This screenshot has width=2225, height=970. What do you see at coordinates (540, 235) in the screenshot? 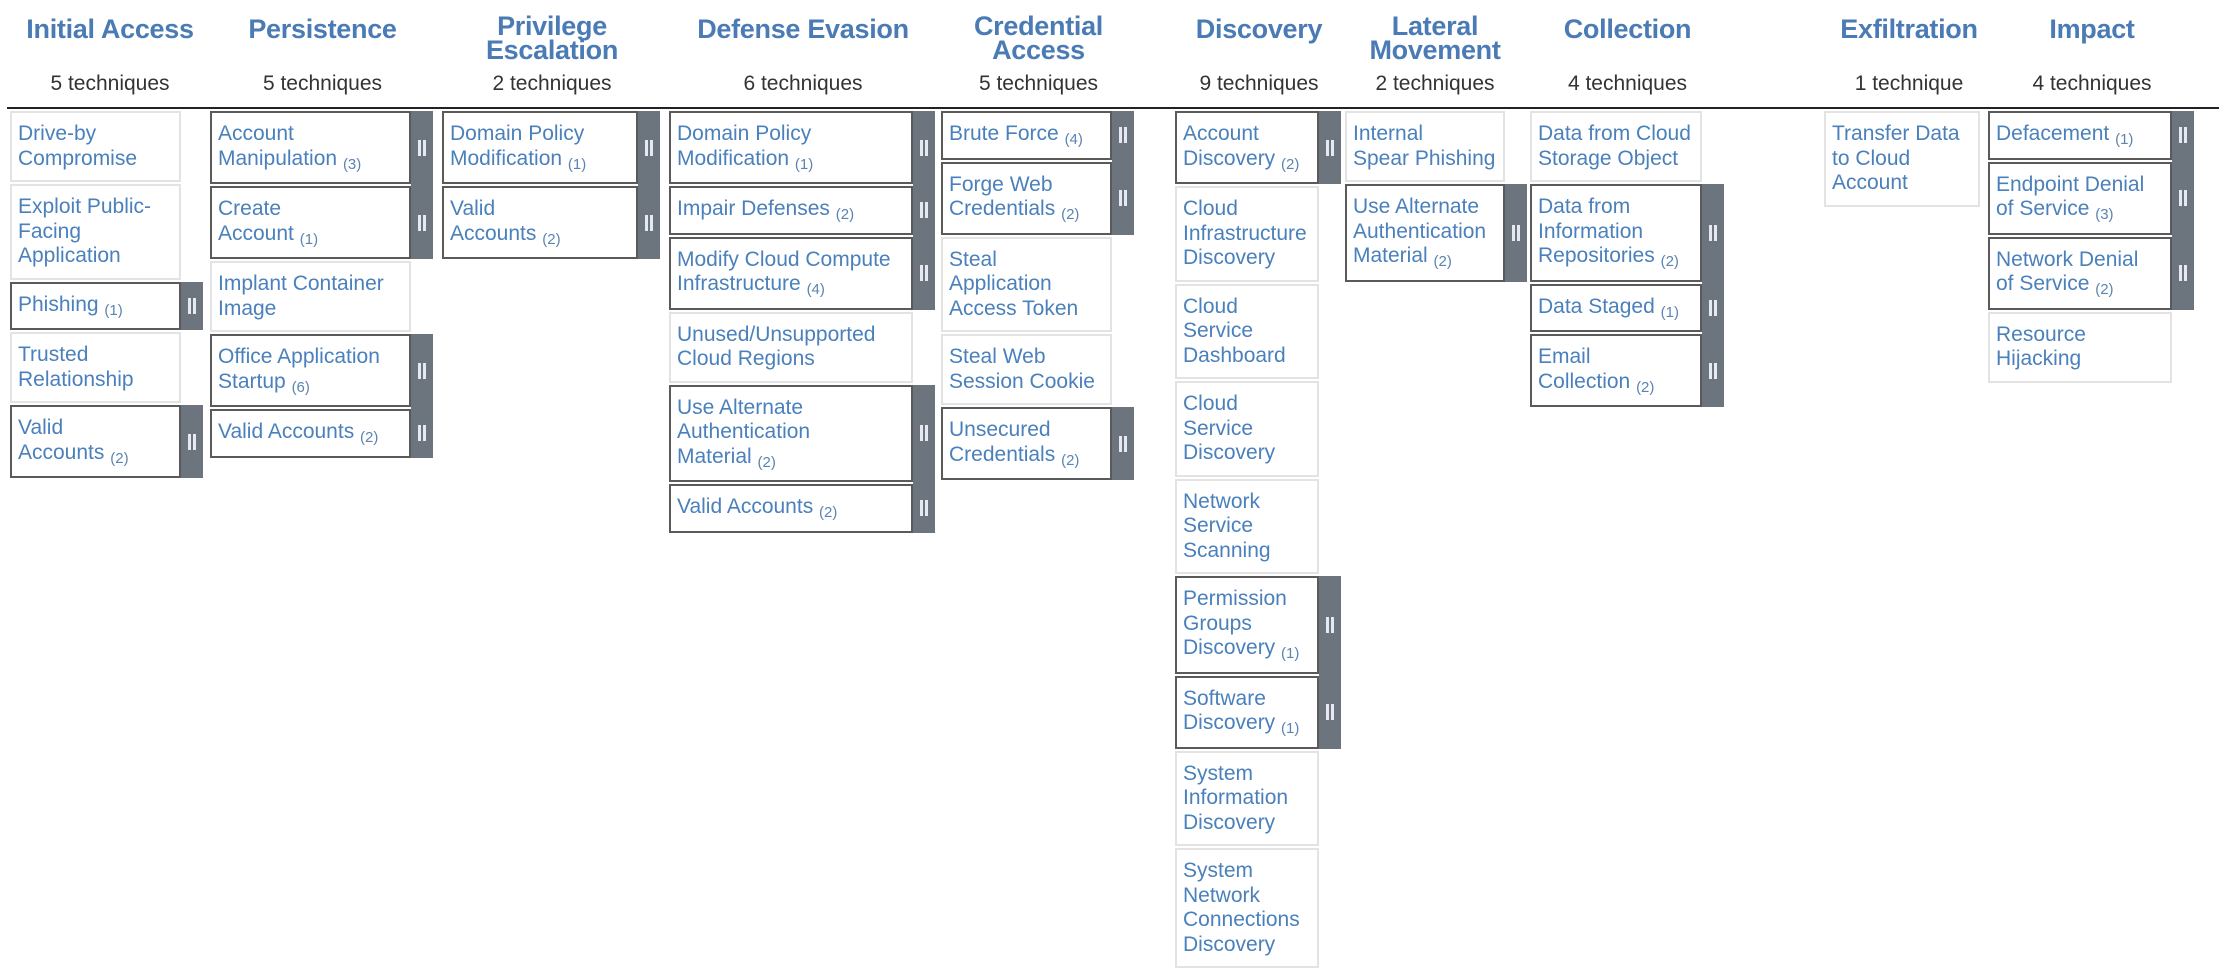
I see `technique-name-line: Accounts (2)` at bounding box center [540, 235].